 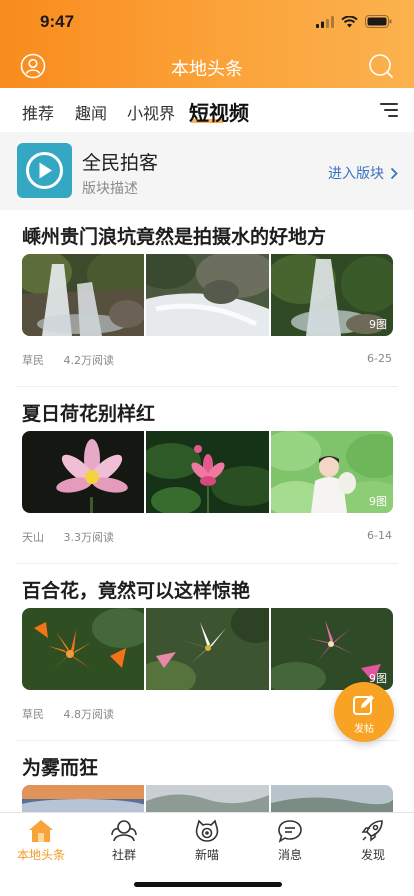 What do you see at coordinates (151, 112) in the screenshot?
I see `tab-small-world: 小视界` at bounding box center [151, 112].